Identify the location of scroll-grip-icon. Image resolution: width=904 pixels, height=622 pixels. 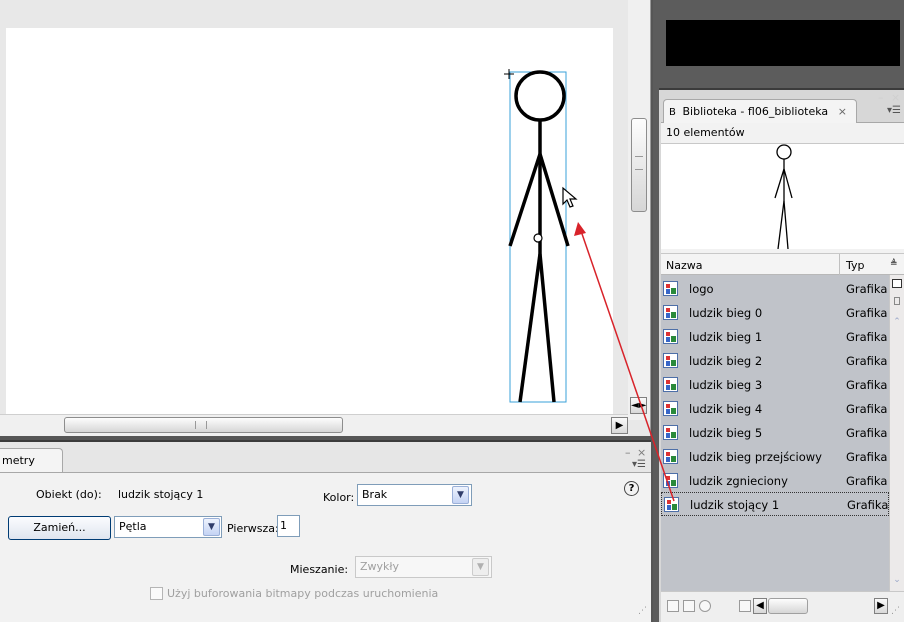
(639, 163).